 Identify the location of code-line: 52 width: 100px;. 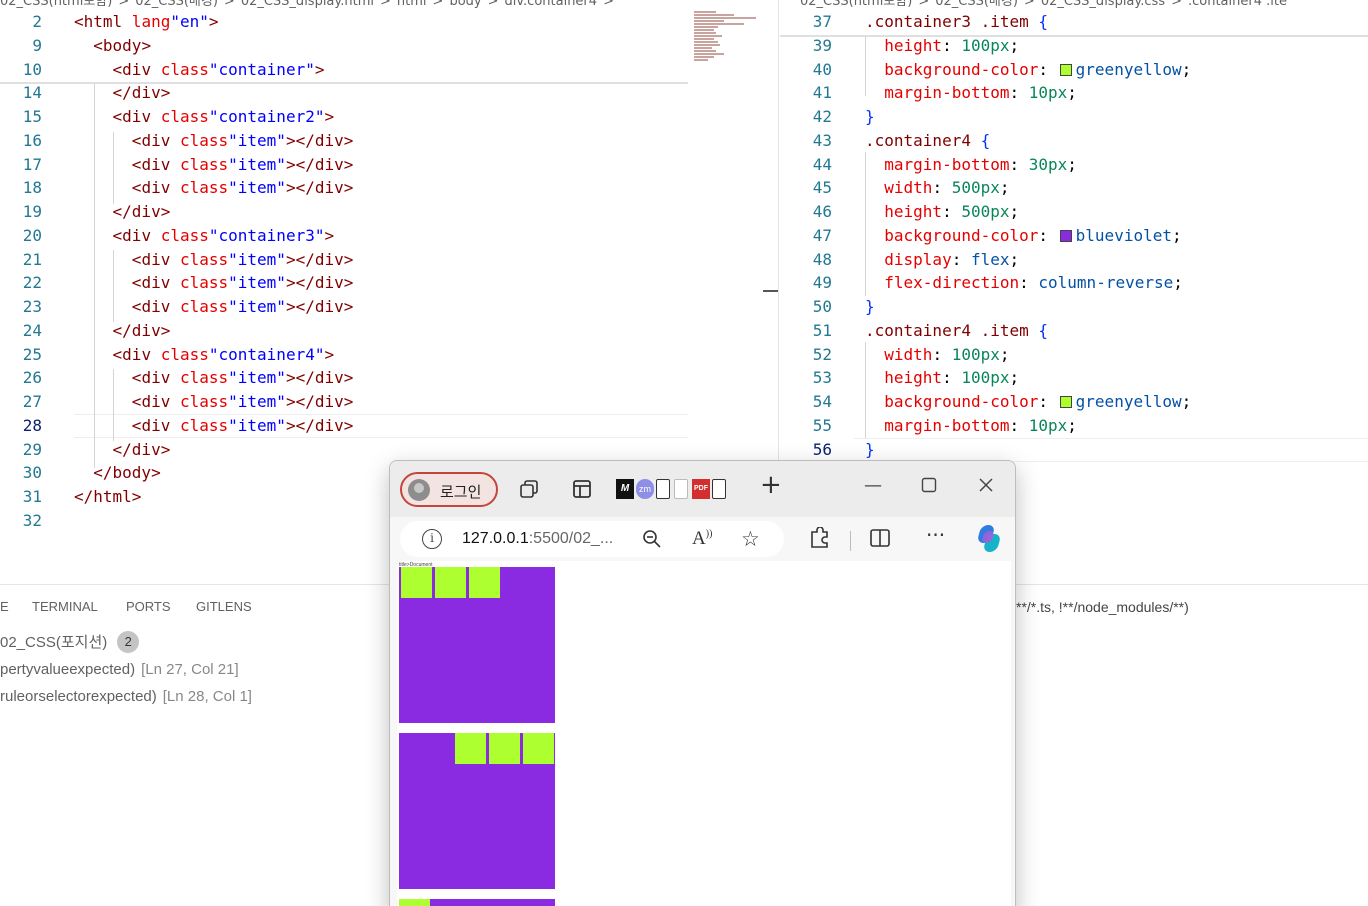
(1074, 355).